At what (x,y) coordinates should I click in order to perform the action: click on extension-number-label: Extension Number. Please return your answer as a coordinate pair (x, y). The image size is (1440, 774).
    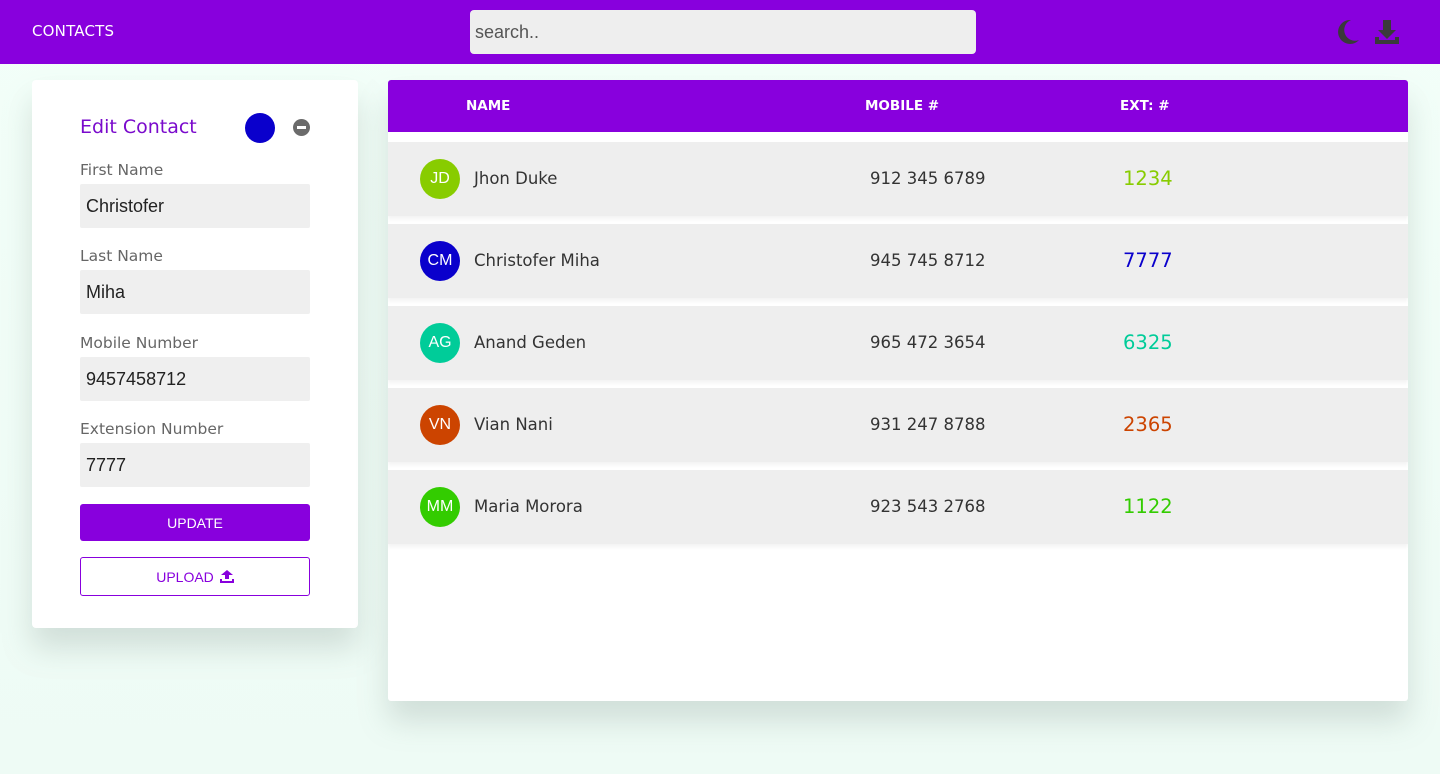
    Looking at the image, I should click on (152, 429).